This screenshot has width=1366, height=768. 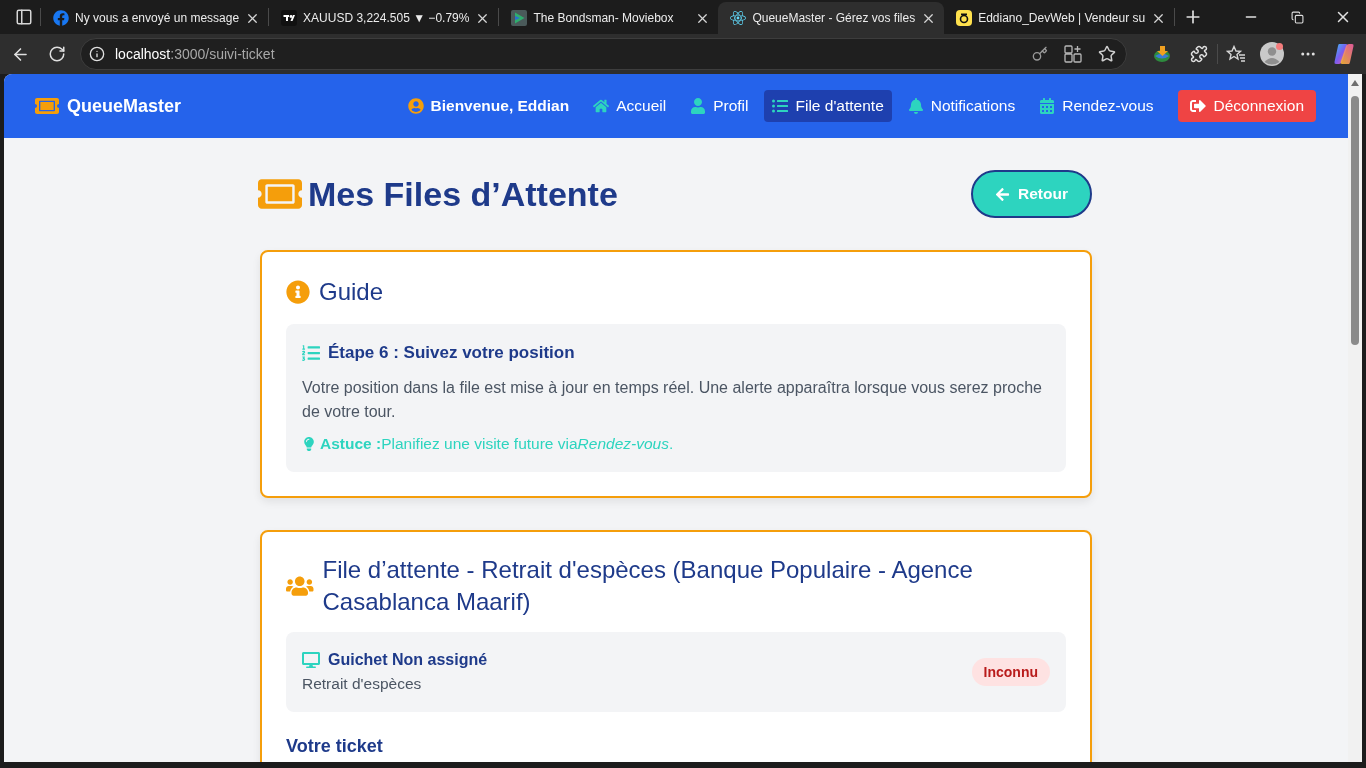 I want to click on page-title: Mes Files d’Attente, so click(x=463, y=194).